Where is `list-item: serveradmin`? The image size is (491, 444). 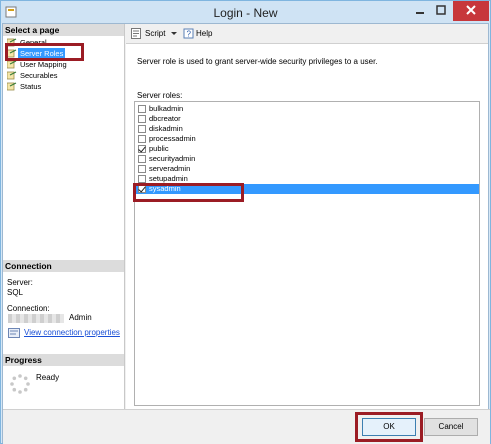
list-item: serveradmin is located at coordinates (307, 169).